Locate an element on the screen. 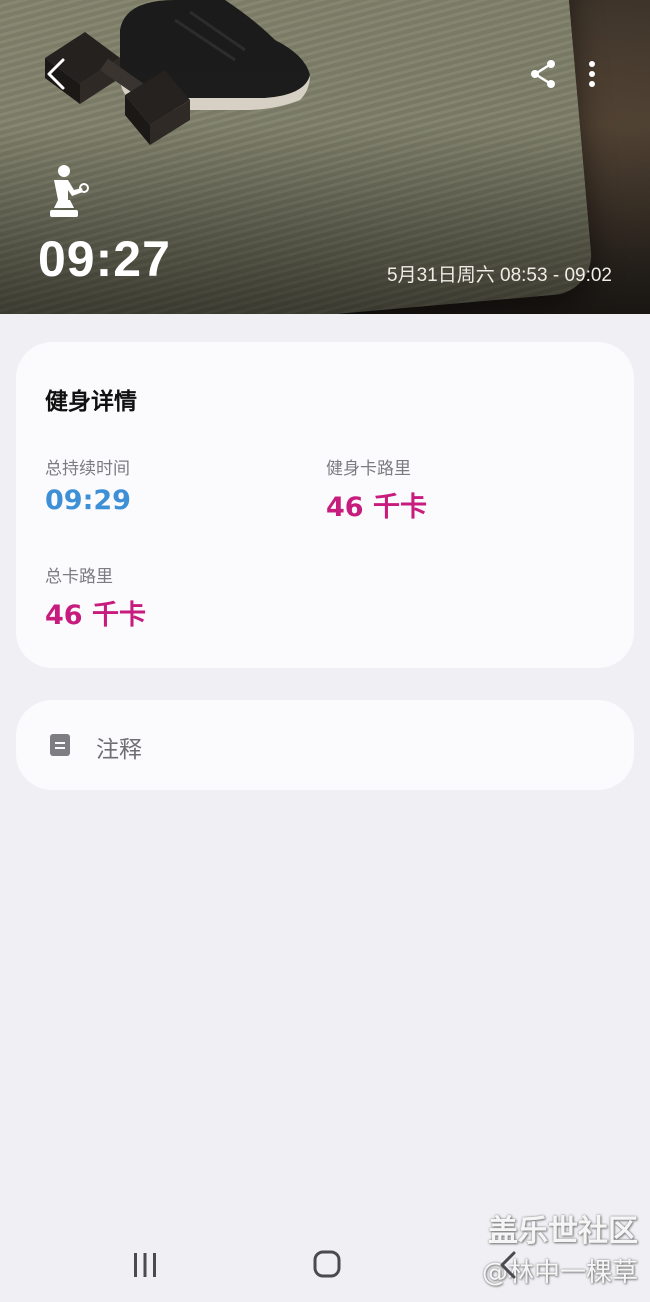 Image resolution: width=650 pixels, height=1302 pixels. chevron-left-icon is located at coordinates (56, 74).